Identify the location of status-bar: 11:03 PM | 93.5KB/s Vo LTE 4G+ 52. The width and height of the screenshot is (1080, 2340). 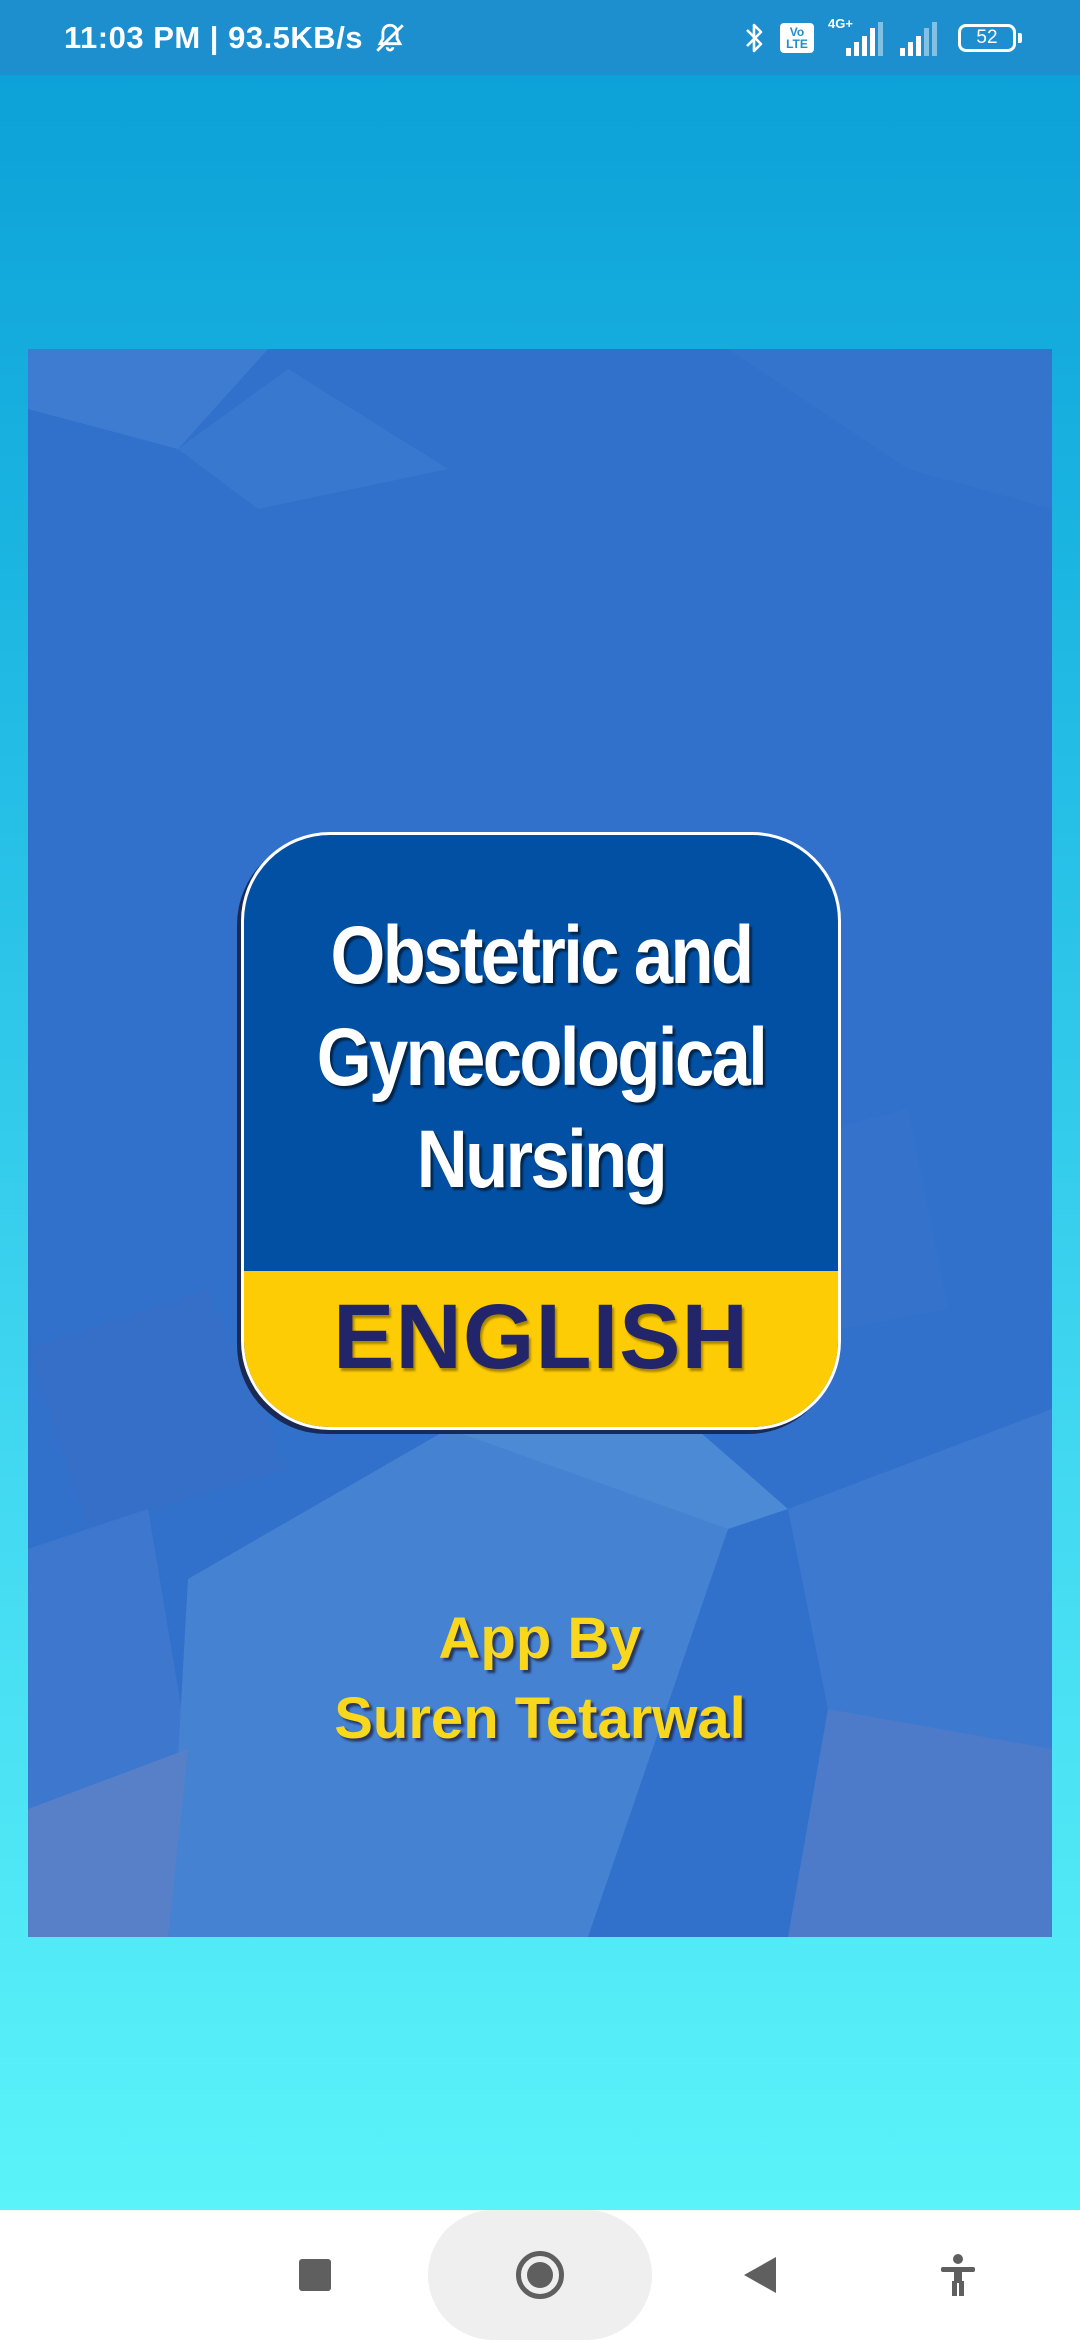
(540, 37).